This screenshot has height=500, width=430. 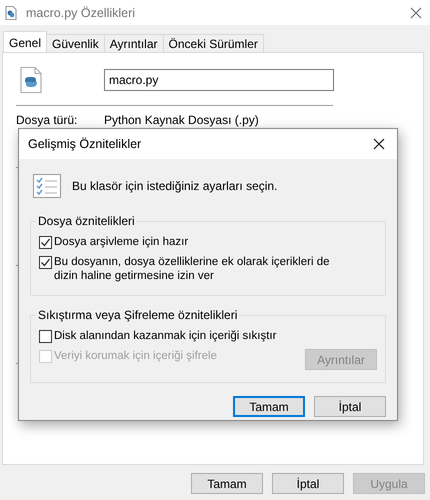 I want to click on checkbox-label: Disk alanından kazanmak için içeriği sıkıştır, so click(x=165, y=336).